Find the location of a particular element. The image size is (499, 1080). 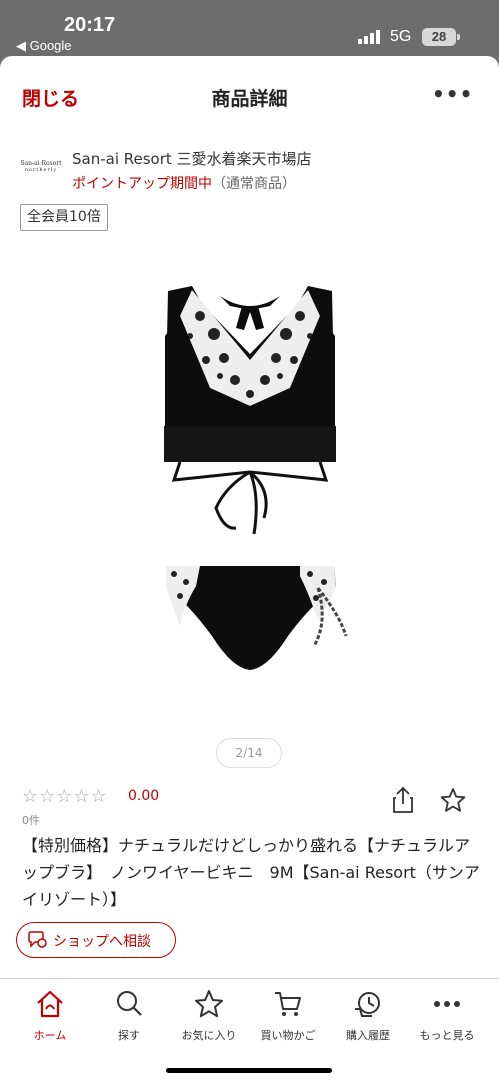

shop-logo-line2: northerly is located at coordinates (41, 170).